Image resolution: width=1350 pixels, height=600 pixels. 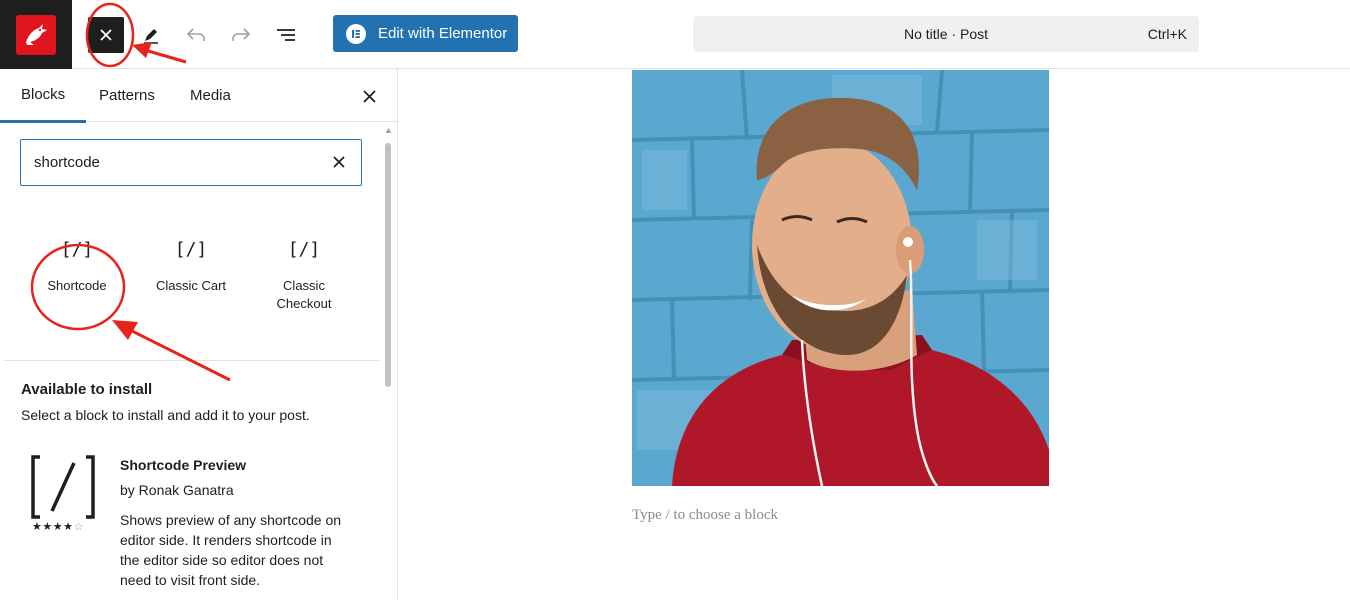 I want to click on empty-star-icon: ☆, so click(x=78, y=527).